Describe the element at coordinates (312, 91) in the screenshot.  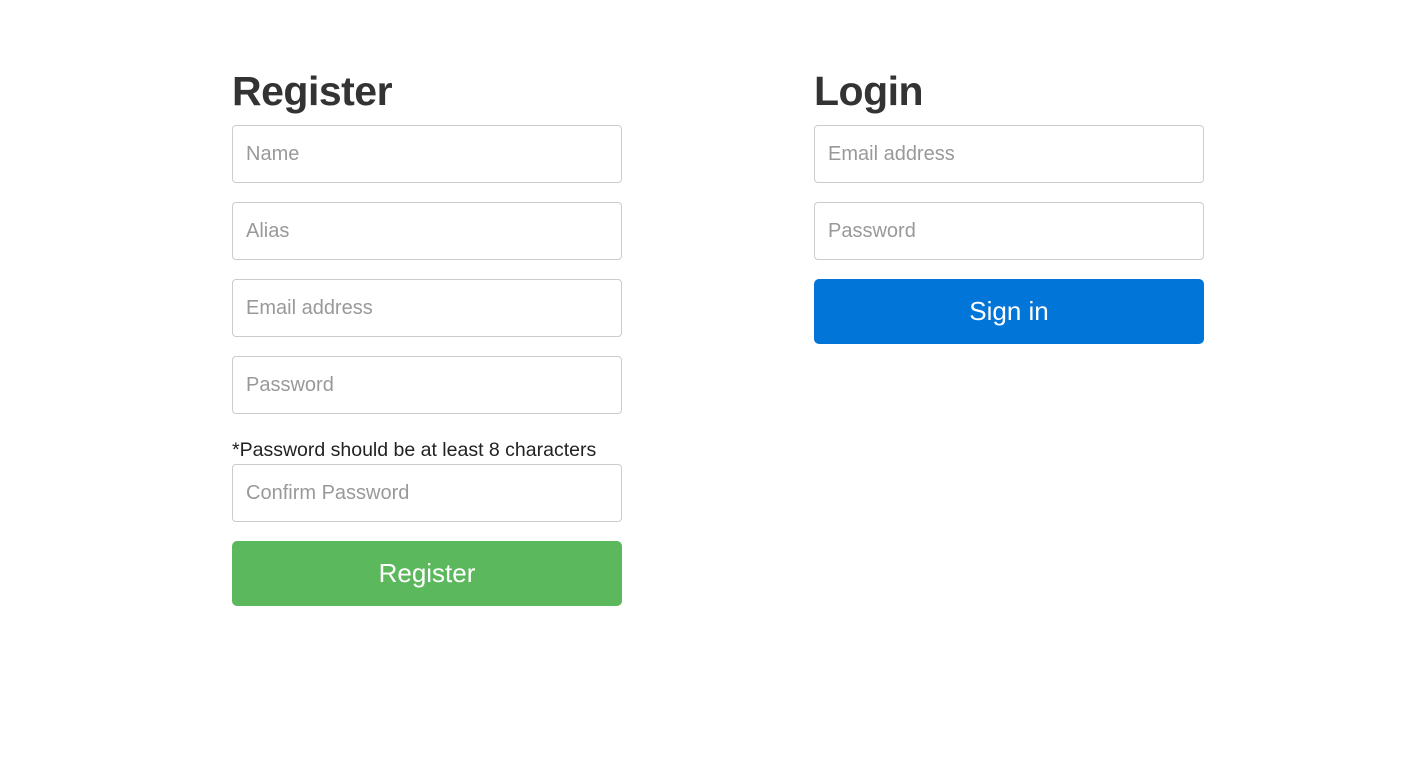
I see `register-title: Register` at that location.